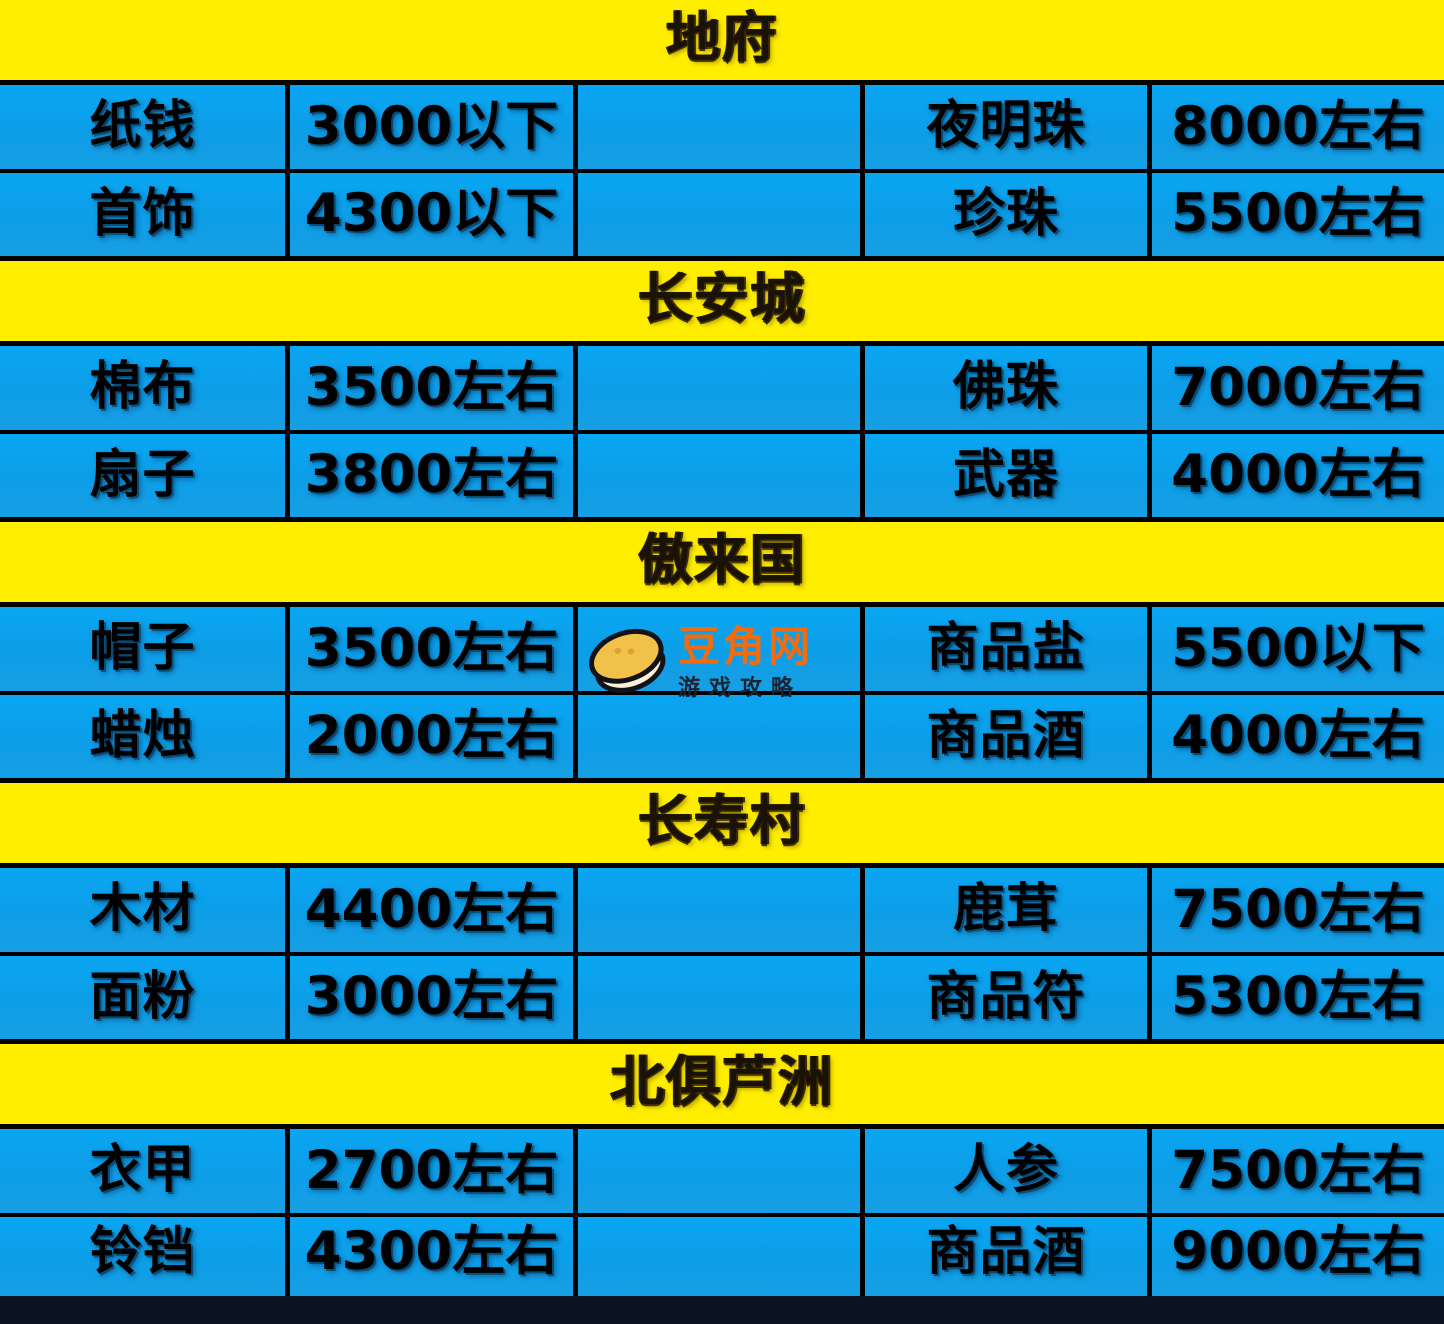 The image size is (1444, 1324). I want to click on cell-item-price-2: 5300左右, so click(1298, 997).